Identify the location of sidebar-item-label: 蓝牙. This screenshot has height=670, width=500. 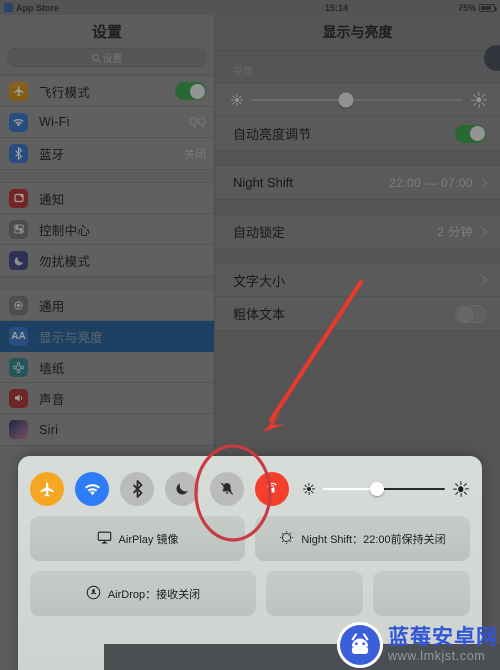
(52, 155).